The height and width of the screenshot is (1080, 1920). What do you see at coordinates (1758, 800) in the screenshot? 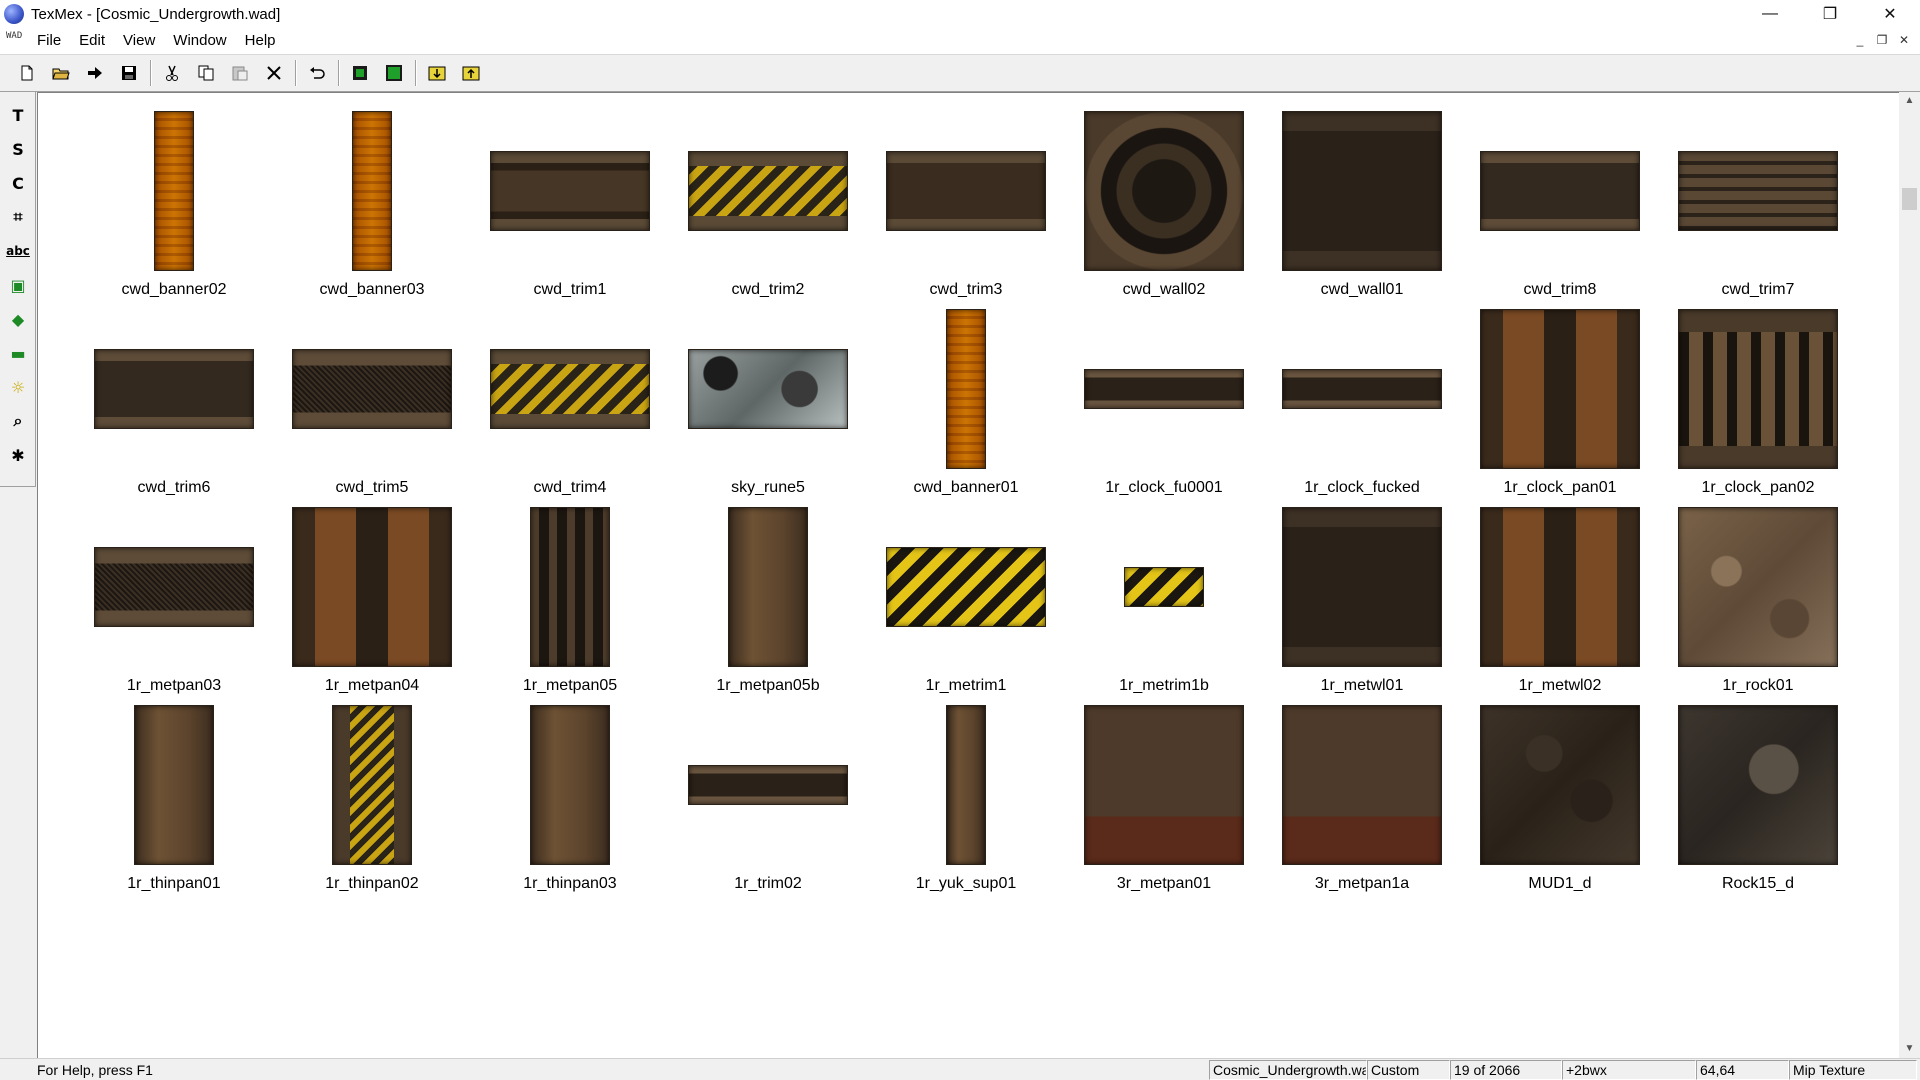
I see `texture-tile: Rock15_d` at bounding box center [1758, 800].